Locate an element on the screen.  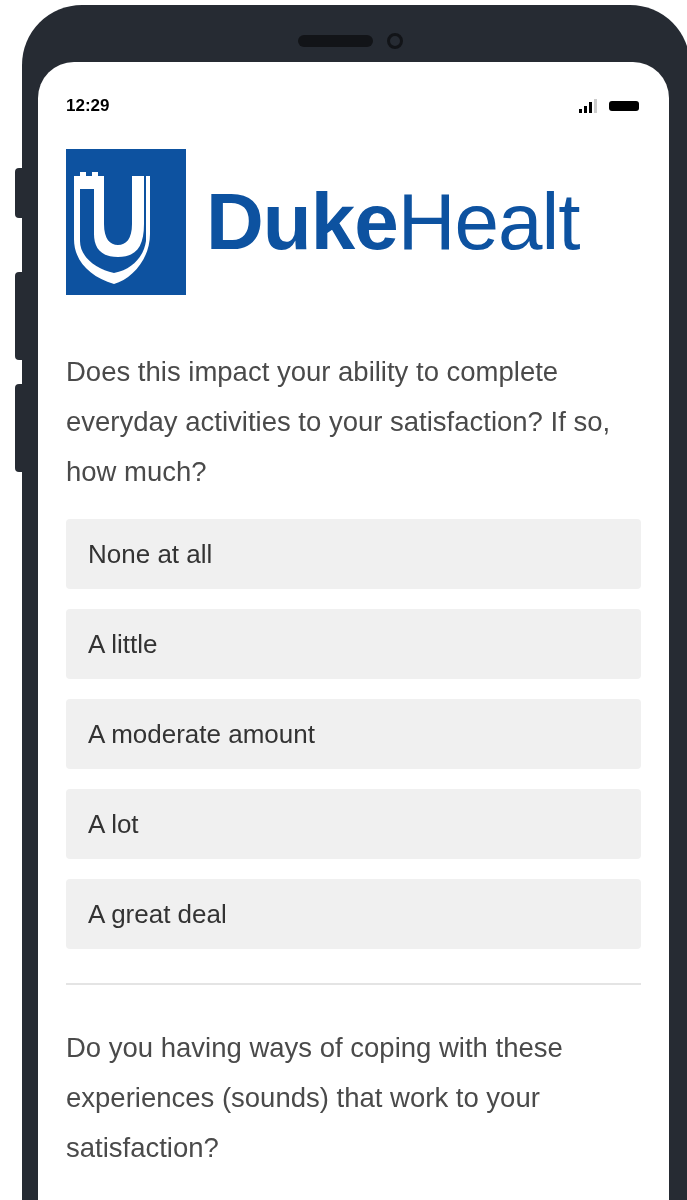
question-text: Does this impact your ability to complete everyday activities to your satisfaction? If so, how much? is located at coordinates (339, 422).